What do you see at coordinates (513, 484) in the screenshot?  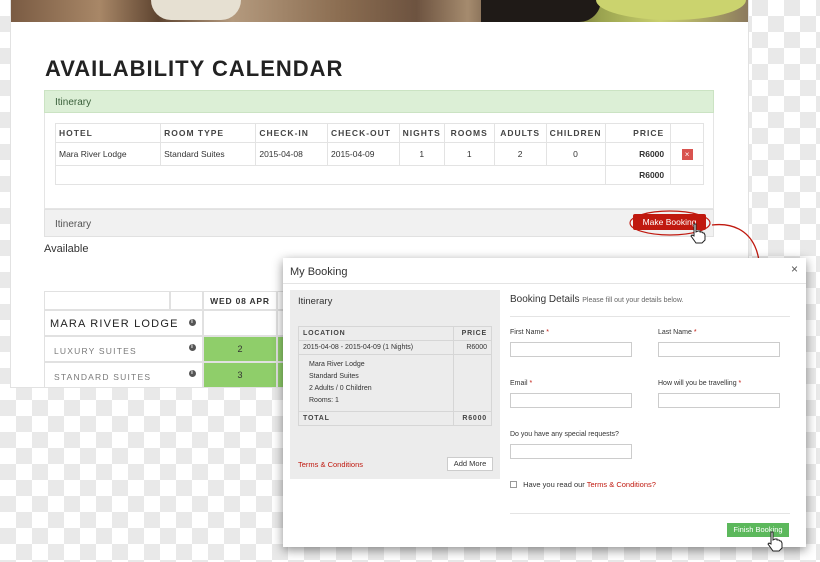 I see `terms-checkbox` at bounding box center [513, 484].